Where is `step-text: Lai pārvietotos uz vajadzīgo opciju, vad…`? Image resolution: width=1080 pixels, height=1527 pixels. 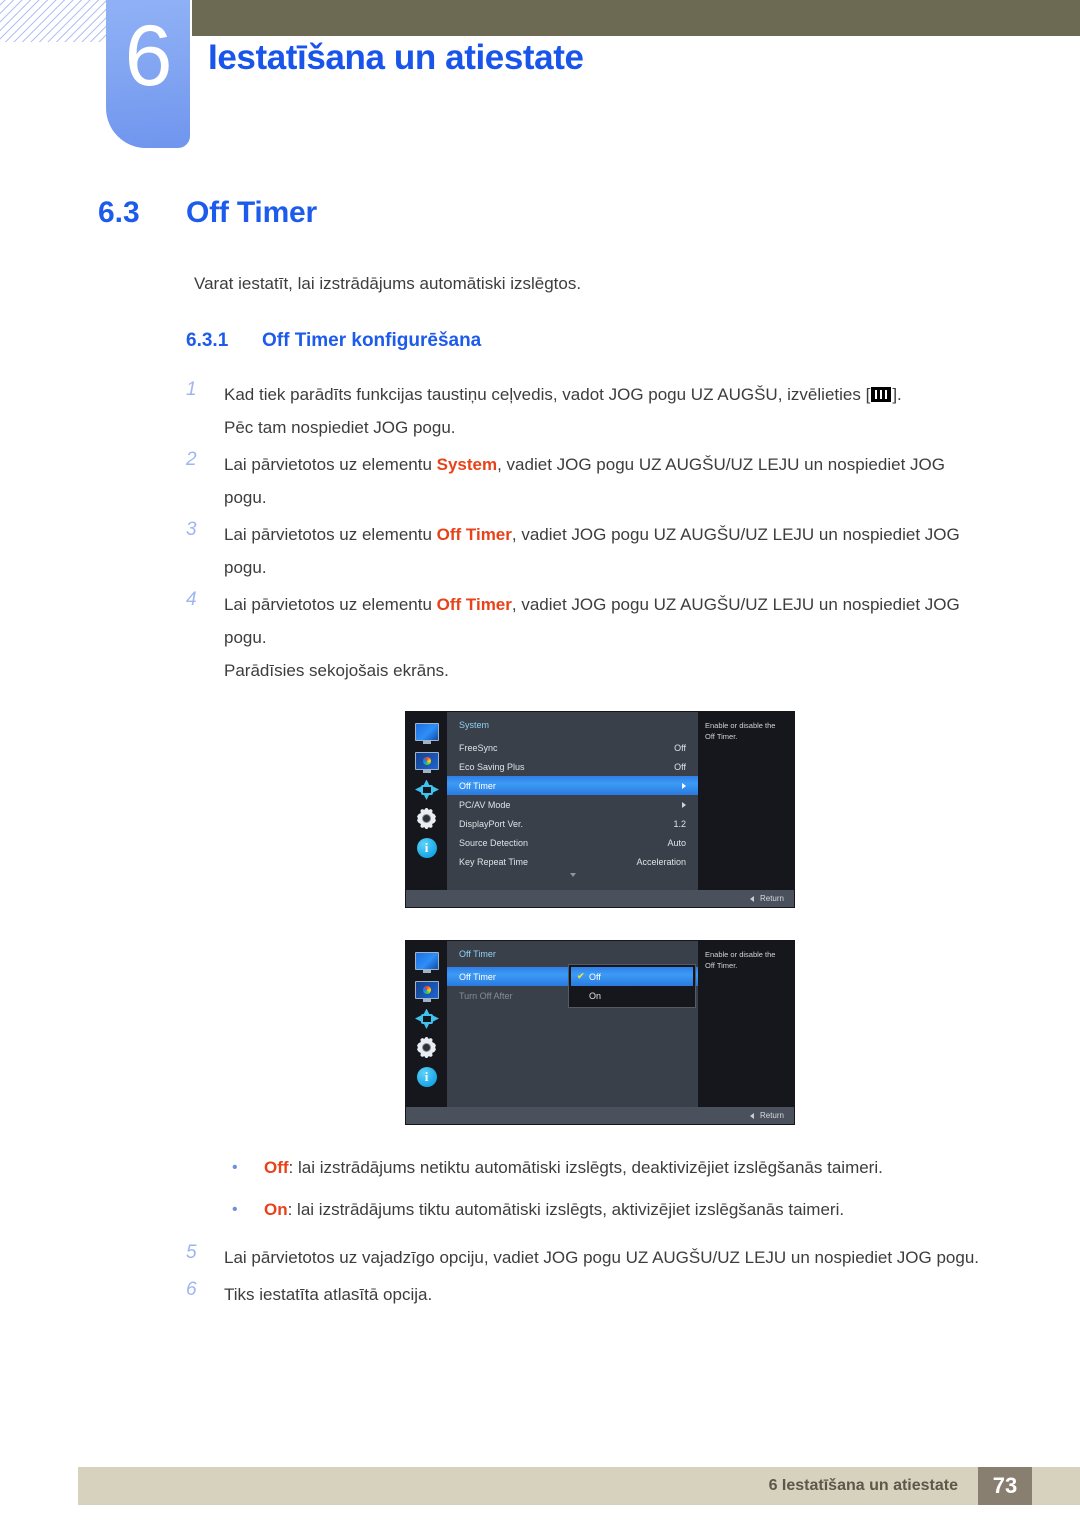
step-text: Lai pārvietotos uz vajadzīgo opciju, vad… is located at coordinates (601, 1257).